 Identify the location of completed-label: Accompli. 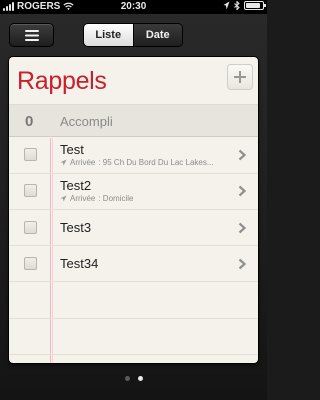
(86, 121).